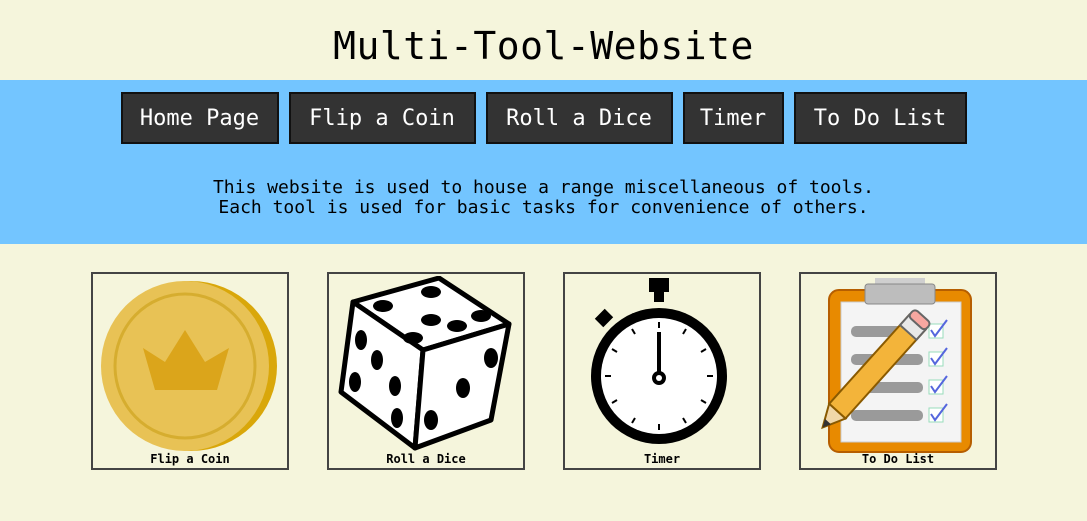 This screenshot has width=1087, height=521. I want to click on nav-timer-button: Timer, so click(733, 118).